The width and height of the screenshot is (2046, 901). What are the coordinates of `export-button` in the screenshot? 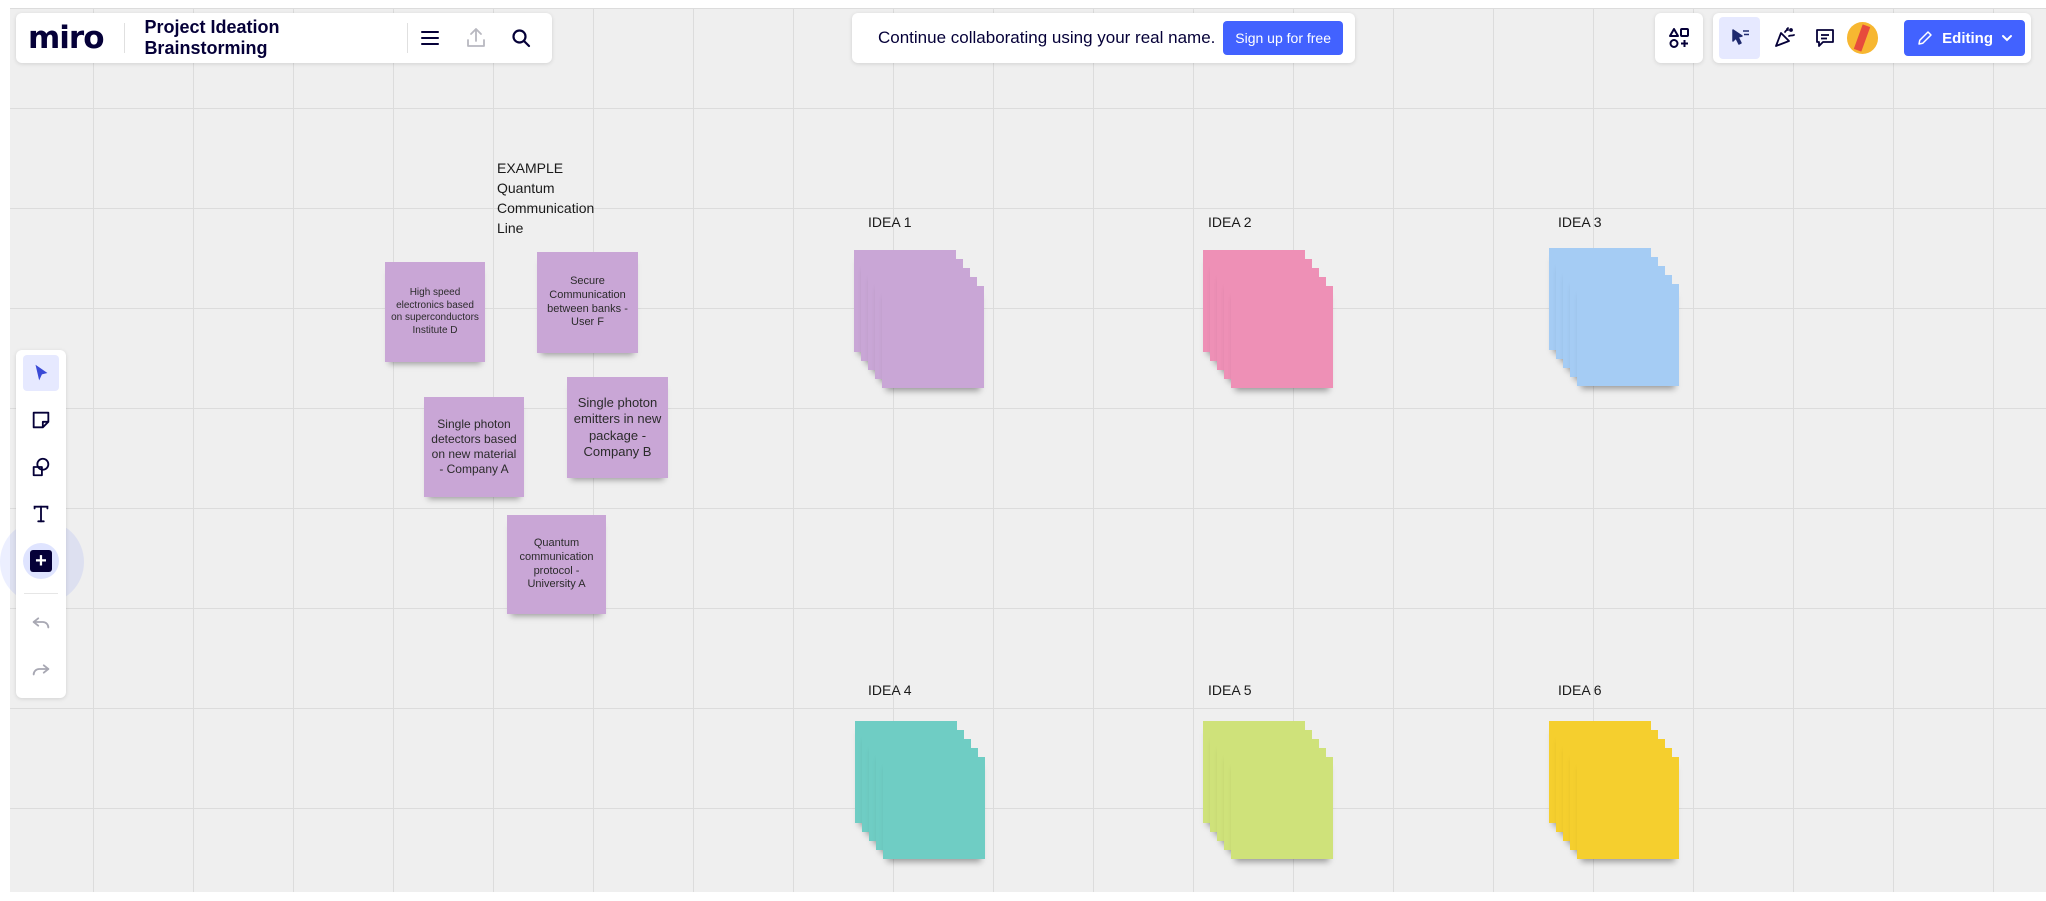 It's located at (475, 38).